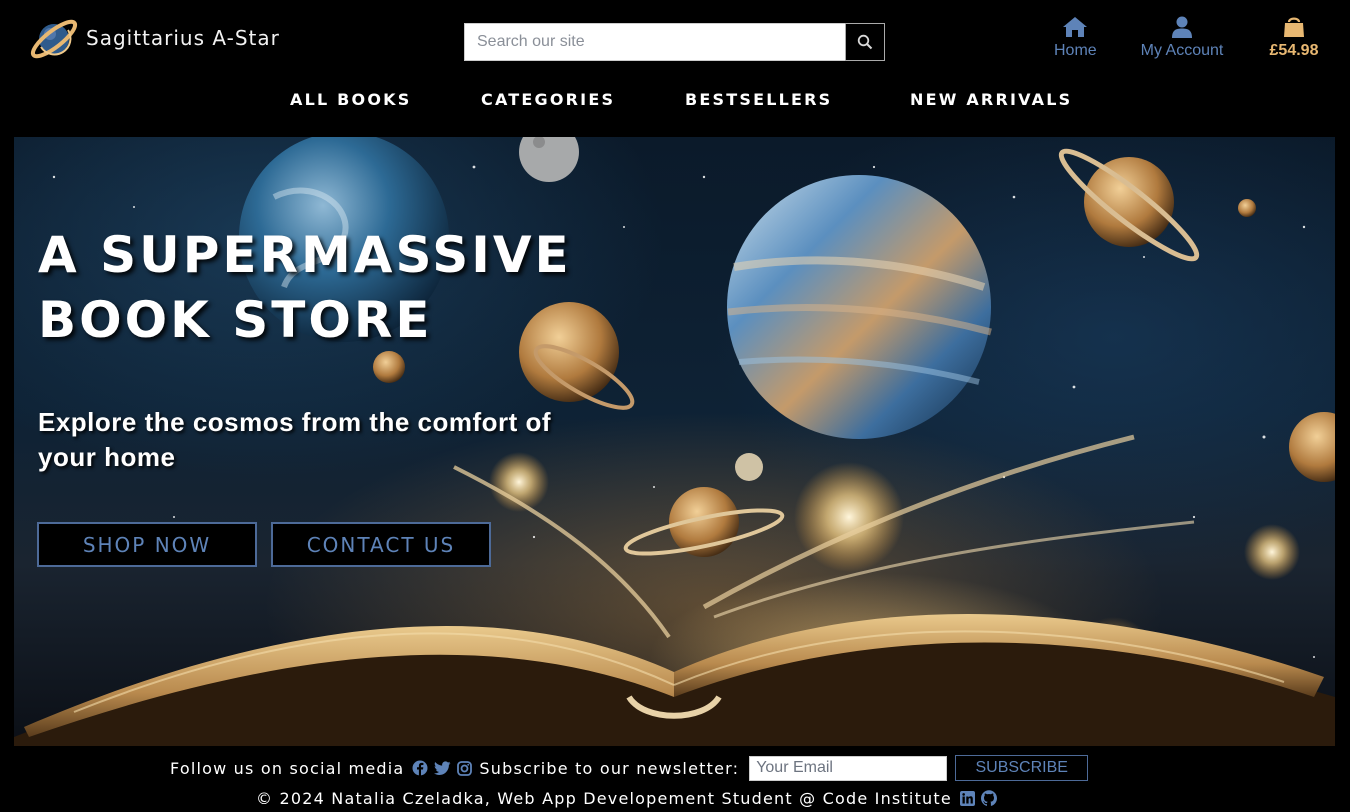 The image size is (1350, 812). I want to click on hero-title-line1: A SUPERMASSIVE, so click(305, 255).